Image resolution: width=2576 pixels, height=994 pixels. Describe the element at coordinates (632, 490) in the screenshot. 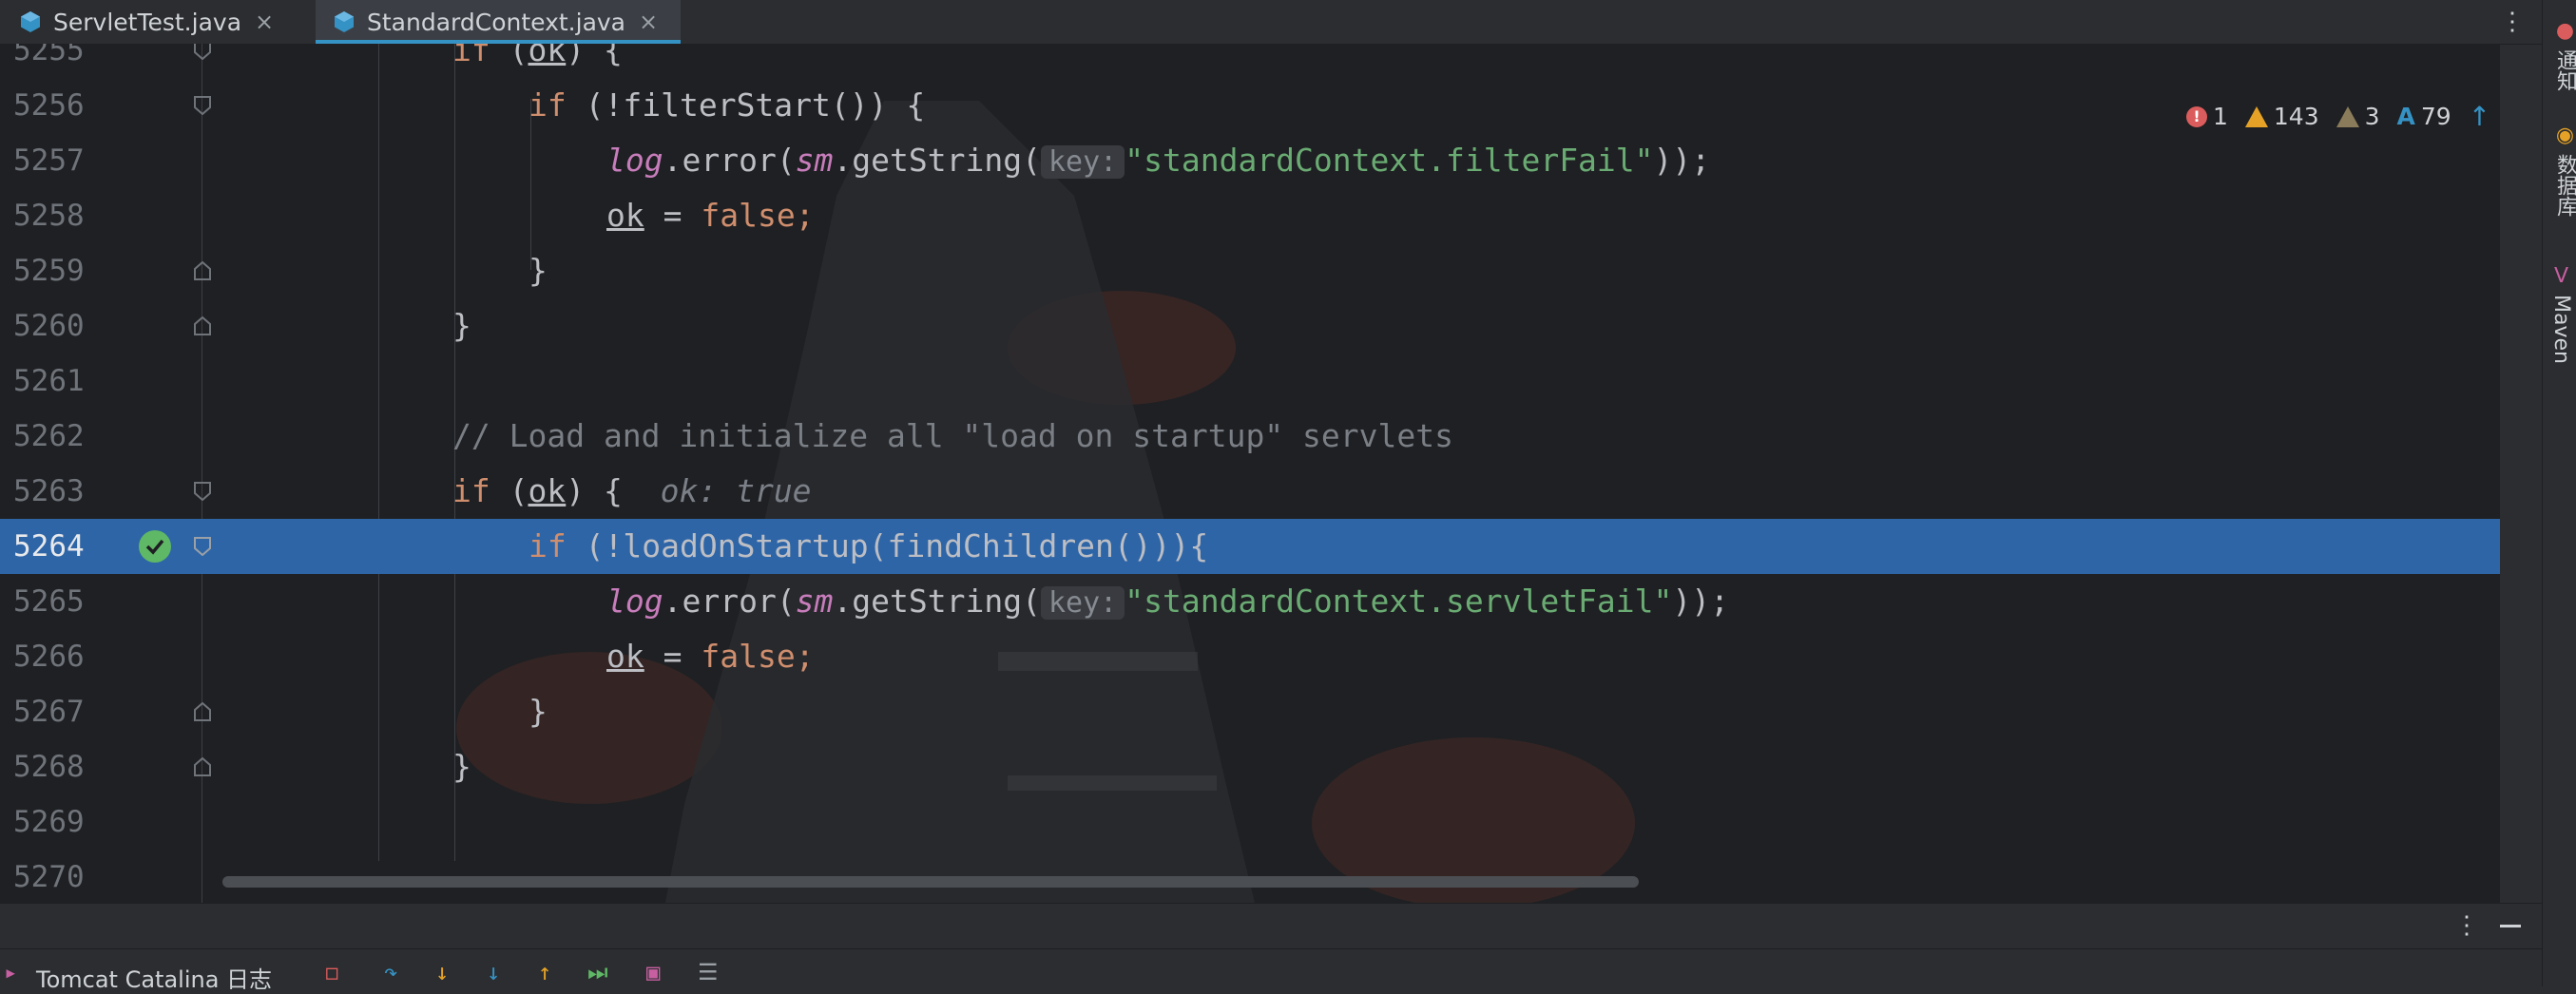

I see `code-text: if (ok) { ok: true` at that location.